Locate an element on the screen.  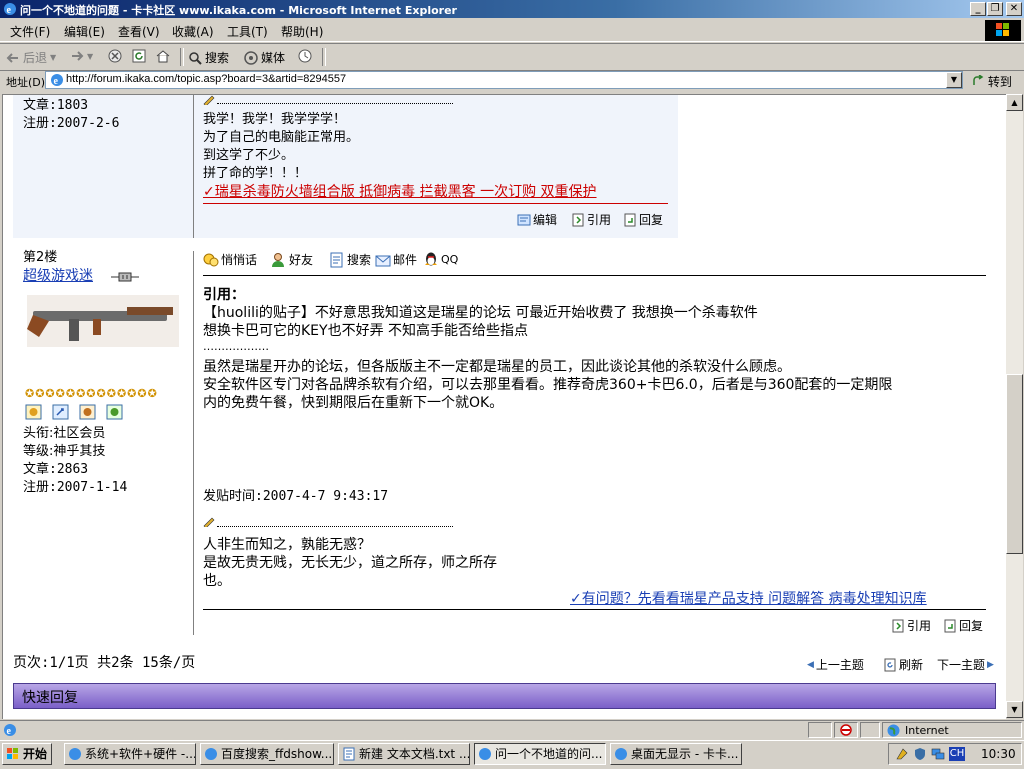
support-link: ✓有问题？先看看瑞星产品支持 问题解答 病毒处理知识库 is located at coordinates (748, 599).